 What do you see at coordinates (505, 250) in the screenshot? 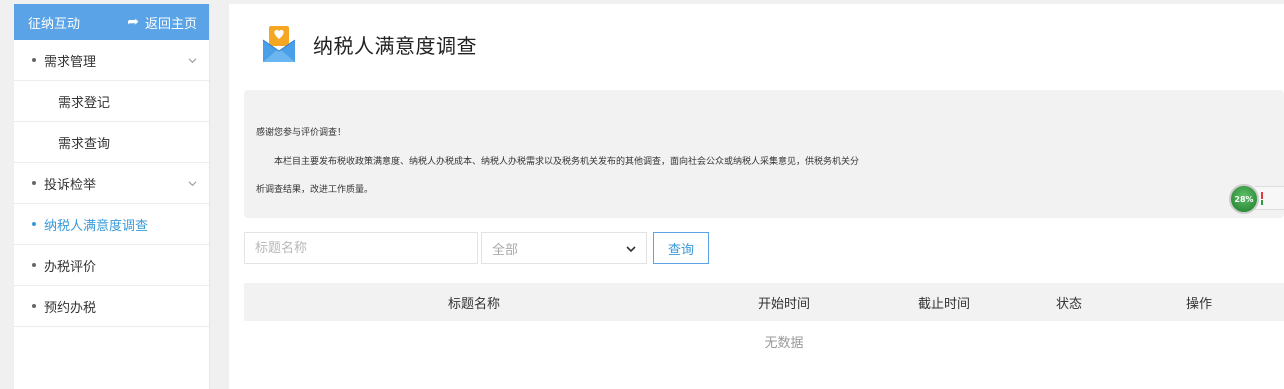
I see `status-select-value: 全部` at bounding box center [505, 250].